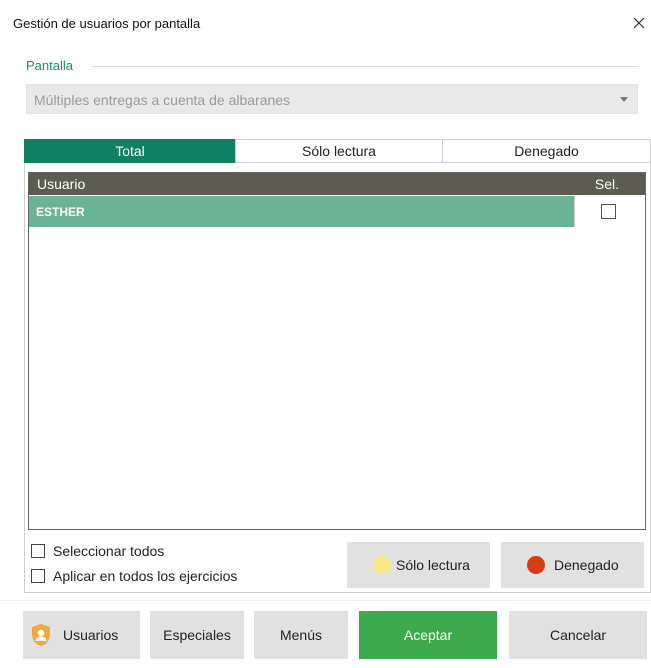 The image size is (651, 668). I want to click on menus-button-label: Menús, so click(301, 635).